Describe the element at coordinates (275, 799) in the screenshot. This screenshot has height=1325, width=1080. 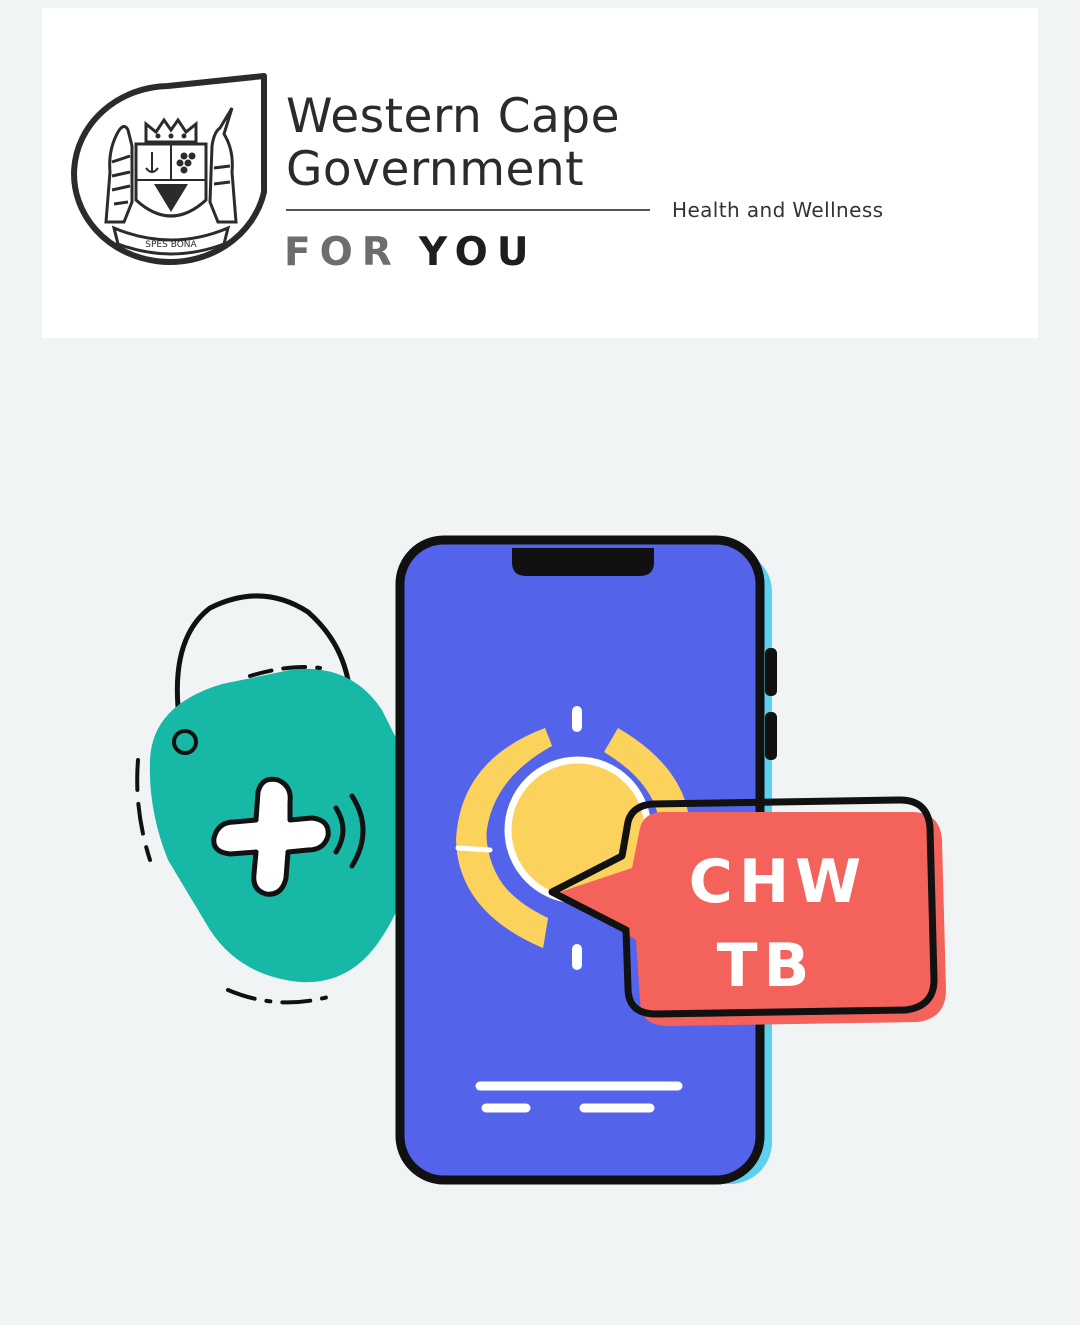
I see `medical-tag-icon` at that location.